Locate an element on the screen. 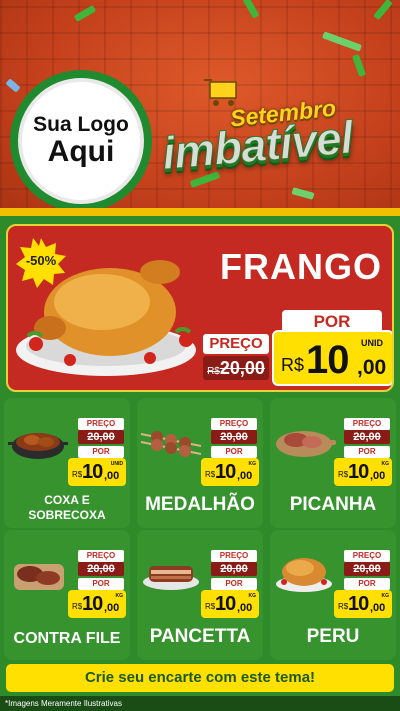 Image resolution: width=400 pixels, height=711 pixels. card-price-unit: UNID is located at coordinates (116, 464).